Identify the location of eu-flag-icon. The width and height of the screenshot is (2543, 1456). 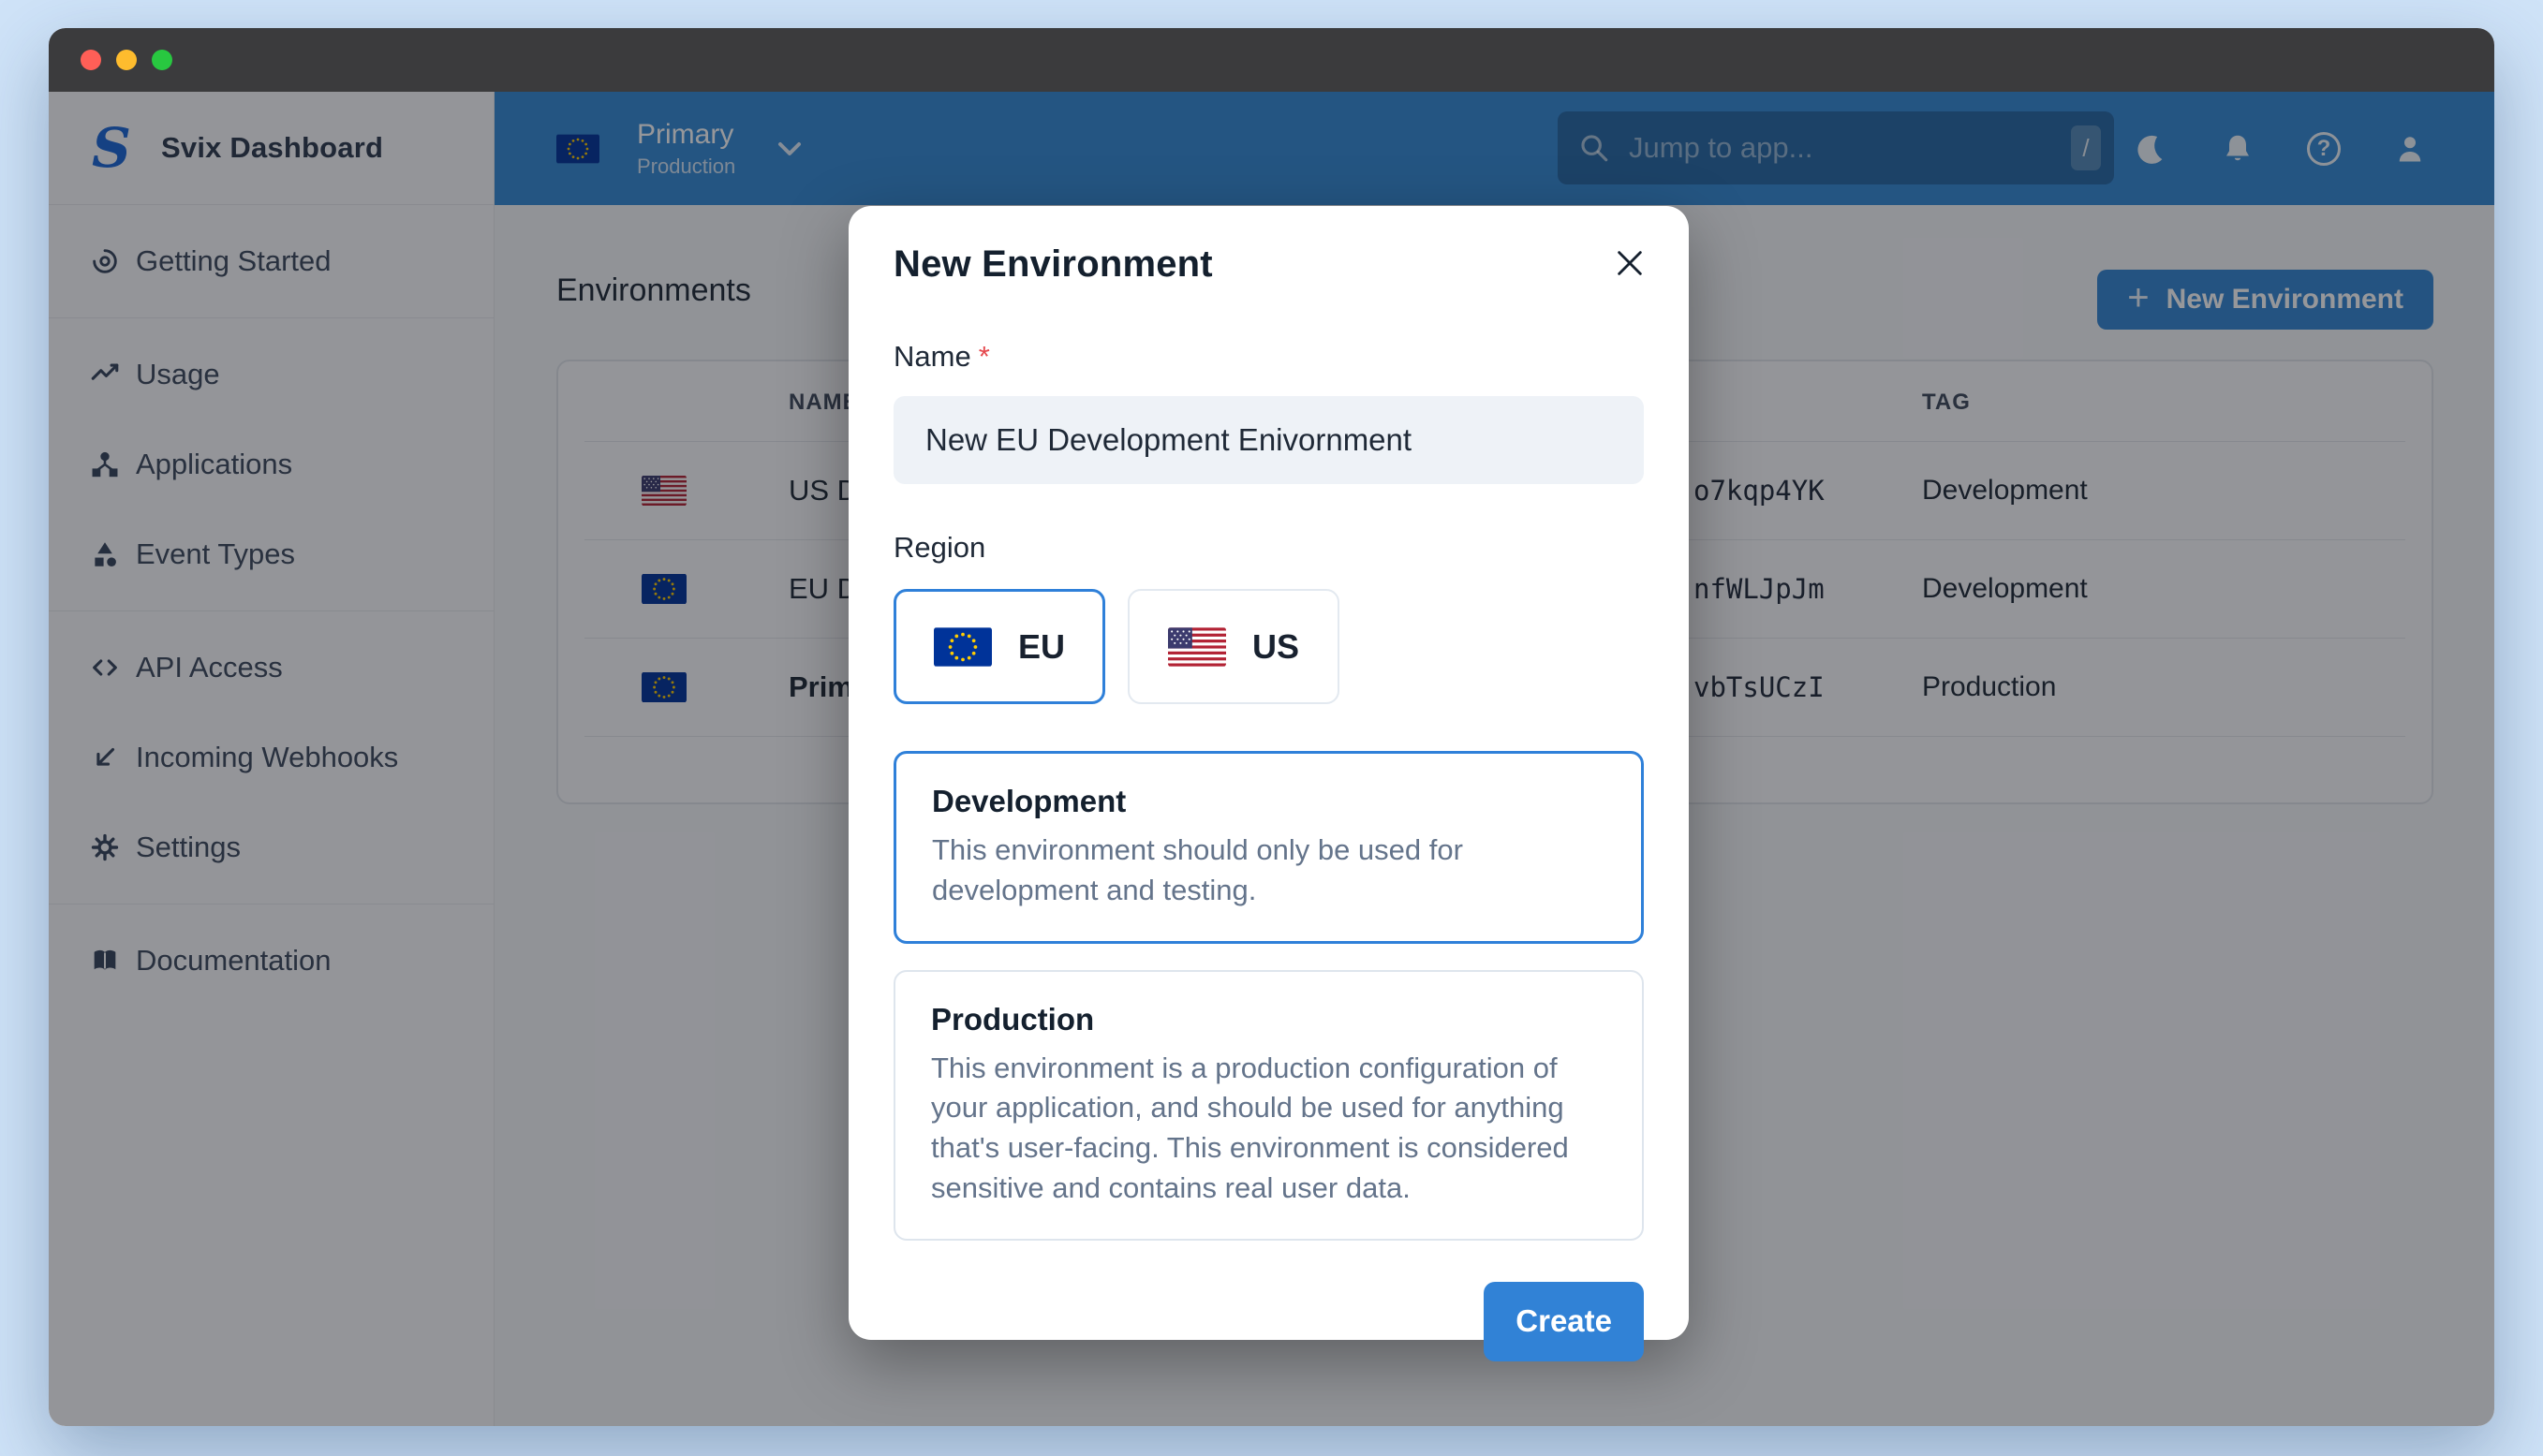
(963, 647).